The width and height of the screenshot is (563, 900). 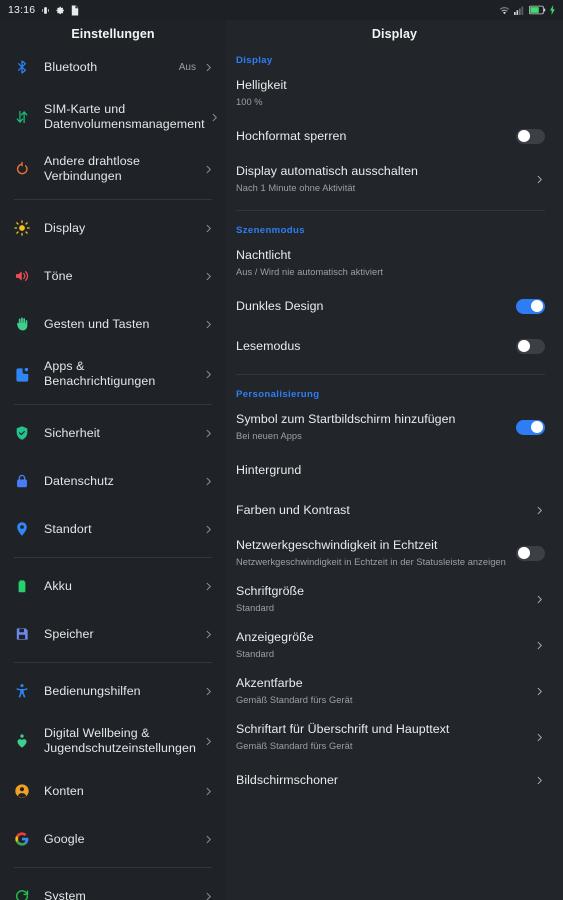 I want to click on setting-title: Farben und Kontrast, so click(x=293, y=509).